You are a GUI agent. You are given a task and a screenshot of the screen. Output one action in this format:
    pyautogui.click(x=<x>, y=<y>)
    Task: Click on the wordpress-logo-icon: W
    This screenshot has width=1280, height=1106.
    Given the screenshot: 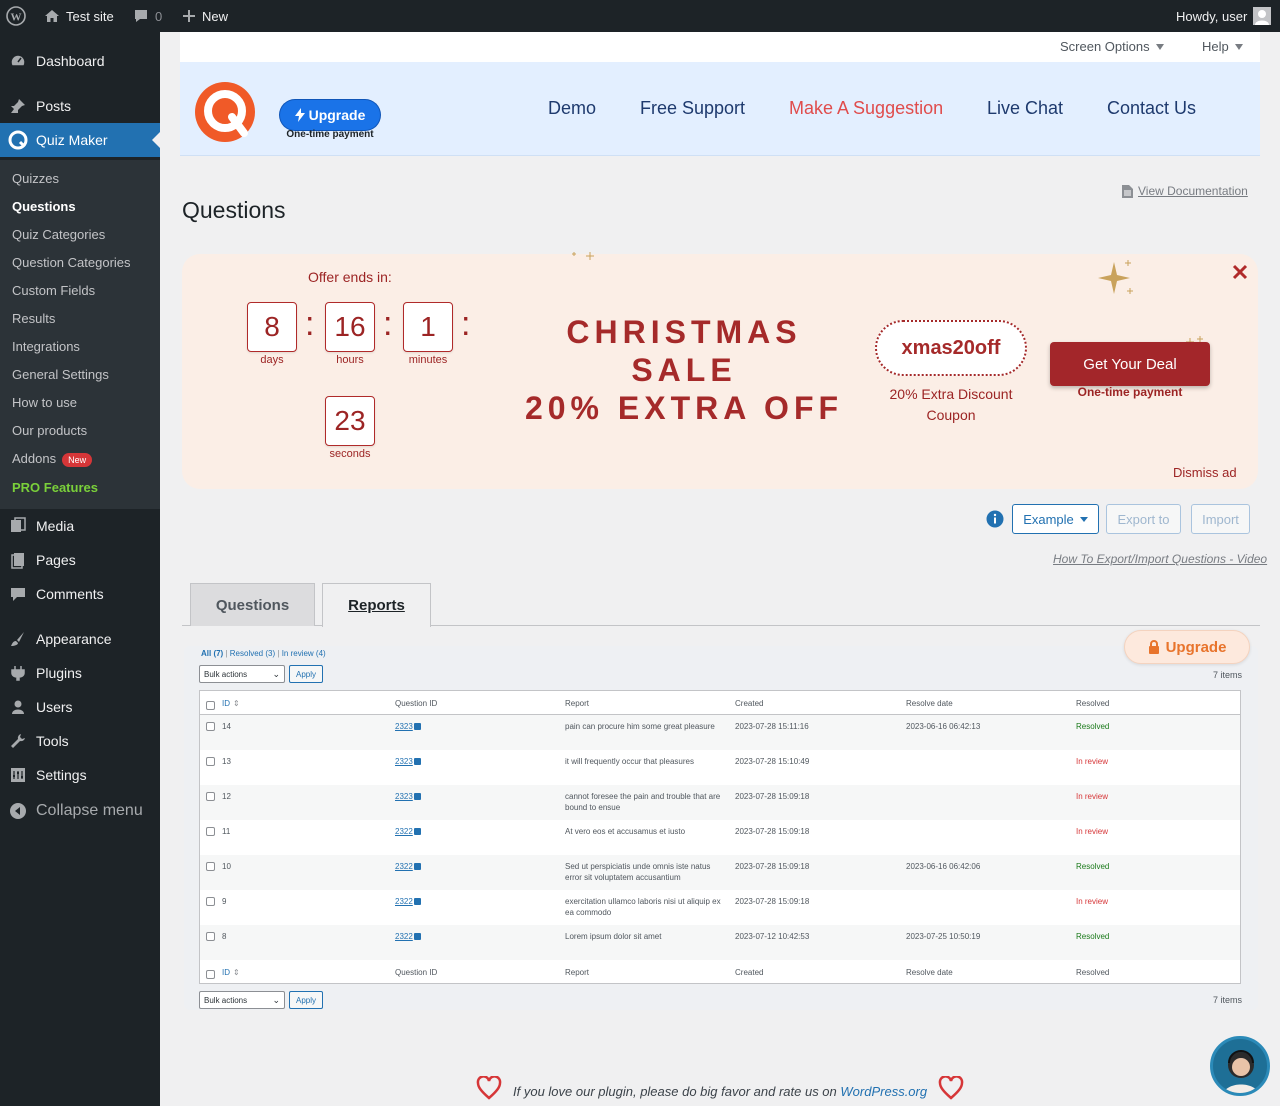 What is the action you would take?
    pyautogui.click(x=16, y=16)
    